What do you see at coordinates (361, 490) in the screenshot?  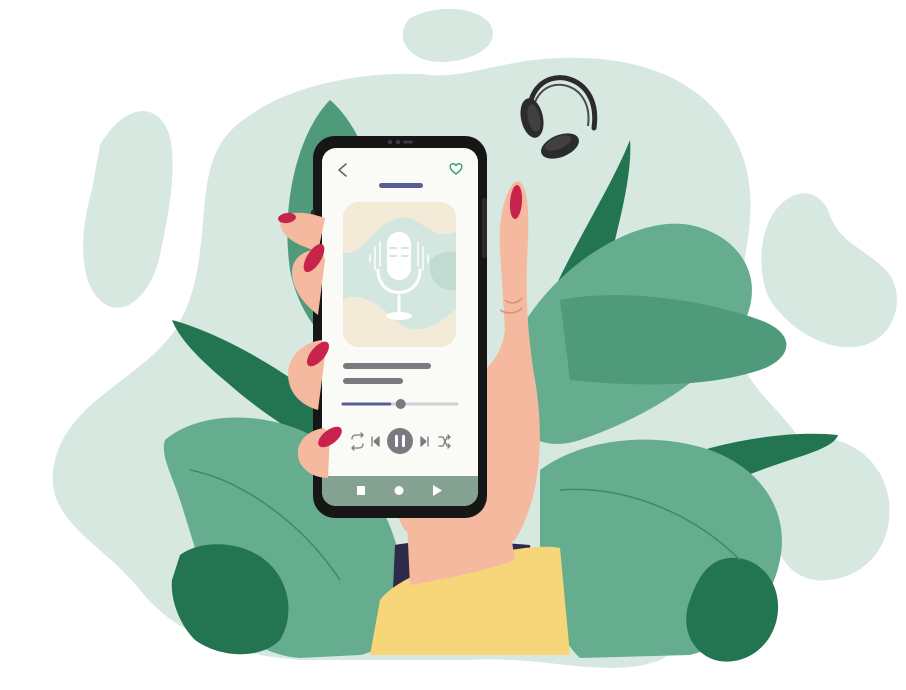 I see `stop-icon` at bounding box center [361, 490].